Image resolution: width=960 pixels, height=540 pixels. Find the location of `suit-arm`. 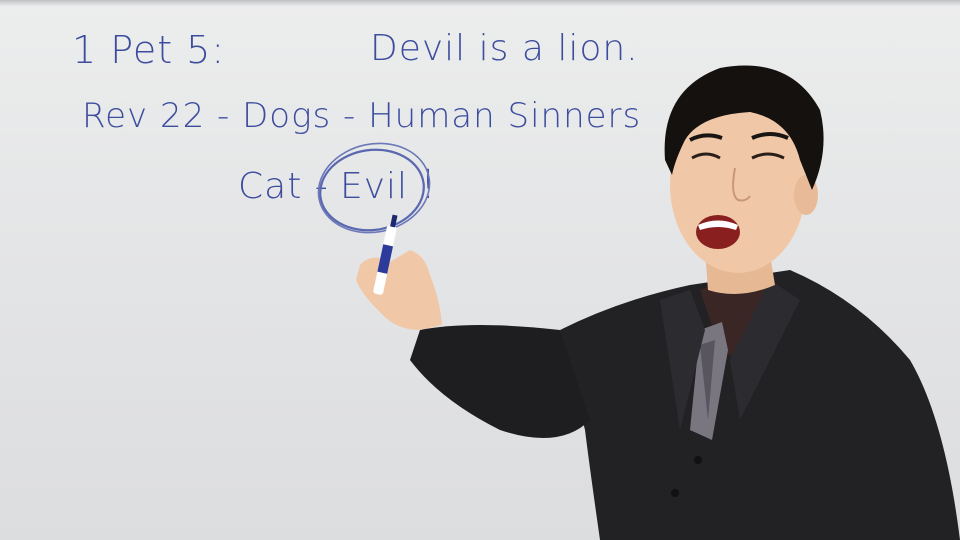

suit-arm is located at coordinates (500, 381).